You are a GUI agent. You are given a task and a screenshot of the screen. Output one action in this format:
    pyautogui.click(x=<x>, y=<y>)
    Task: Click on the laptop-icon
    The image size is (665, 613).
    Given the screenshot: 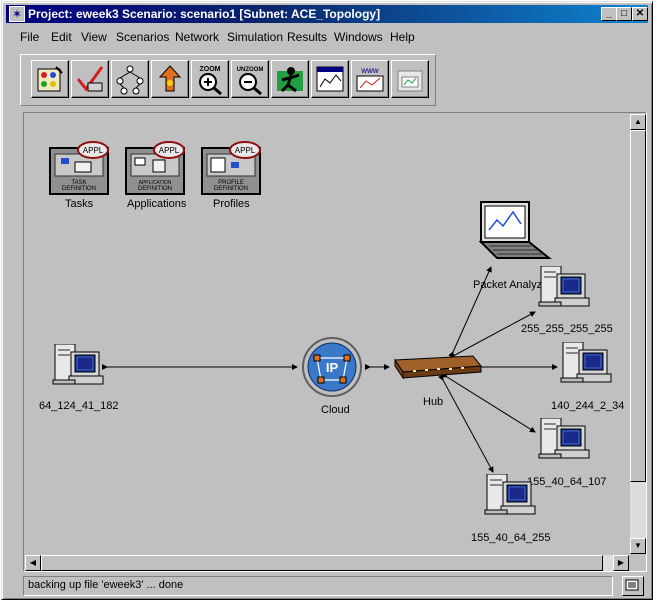 What is the action you would take?
    pyautogui.click(x=515, y=230)
    